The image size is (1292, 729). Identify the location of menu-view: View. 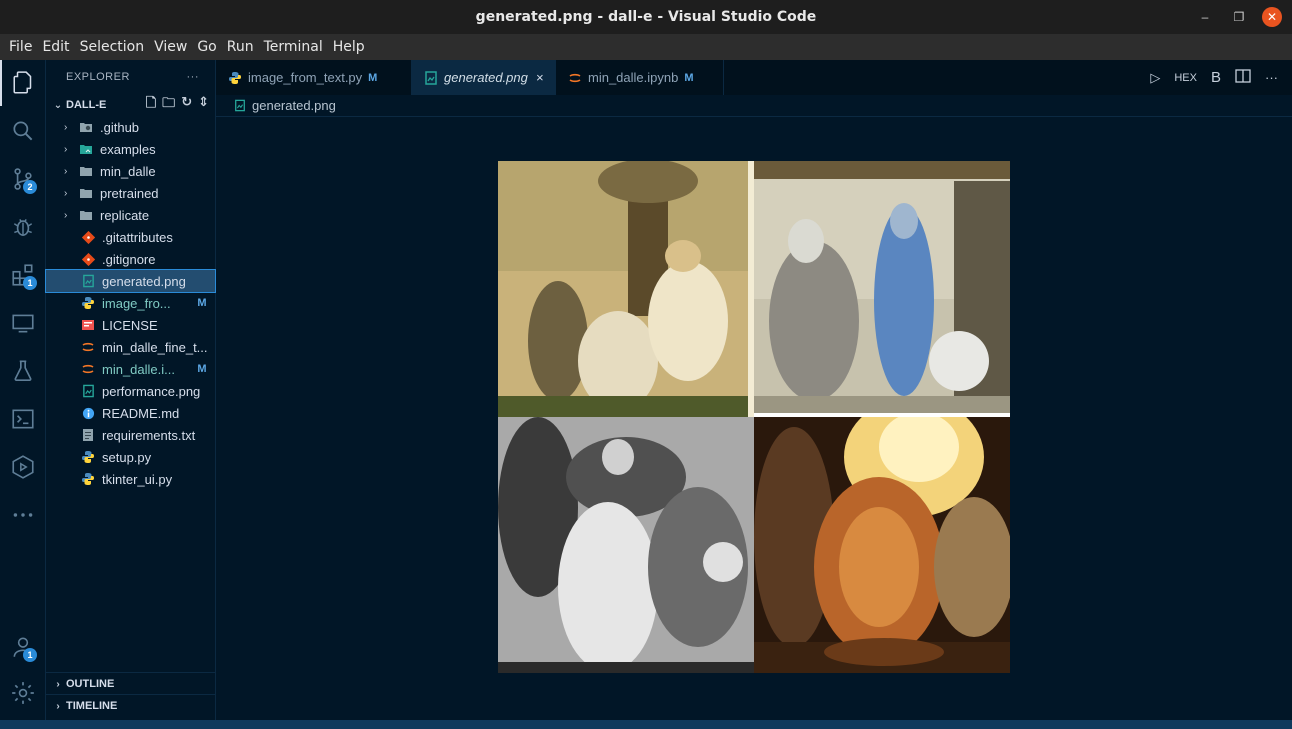
(170, 47).